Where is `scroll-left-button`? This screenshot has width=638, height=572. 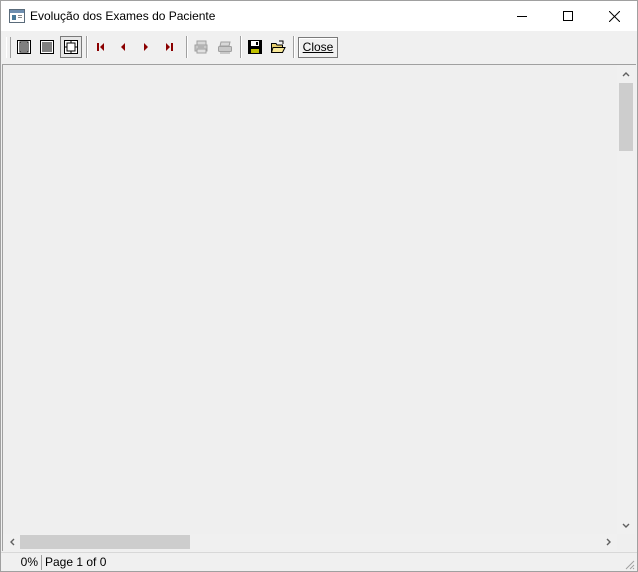
scroll-left-button is located at coordinates (11, 542).